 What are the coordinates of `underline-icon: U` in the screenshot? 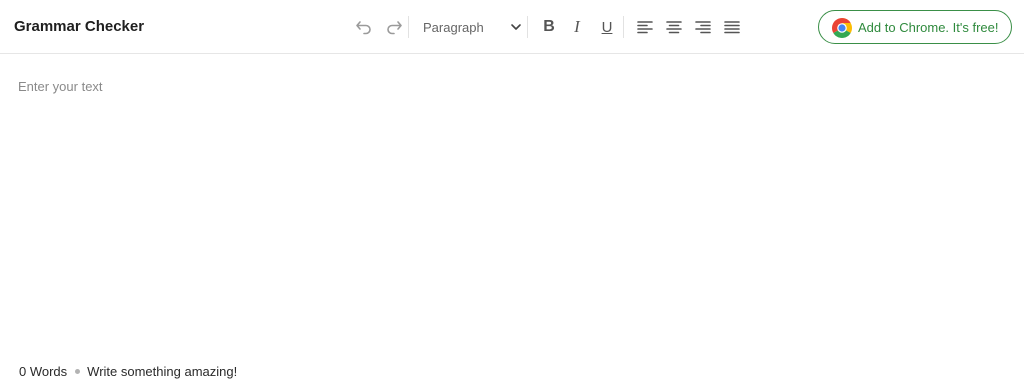 It's located at (607, 27).